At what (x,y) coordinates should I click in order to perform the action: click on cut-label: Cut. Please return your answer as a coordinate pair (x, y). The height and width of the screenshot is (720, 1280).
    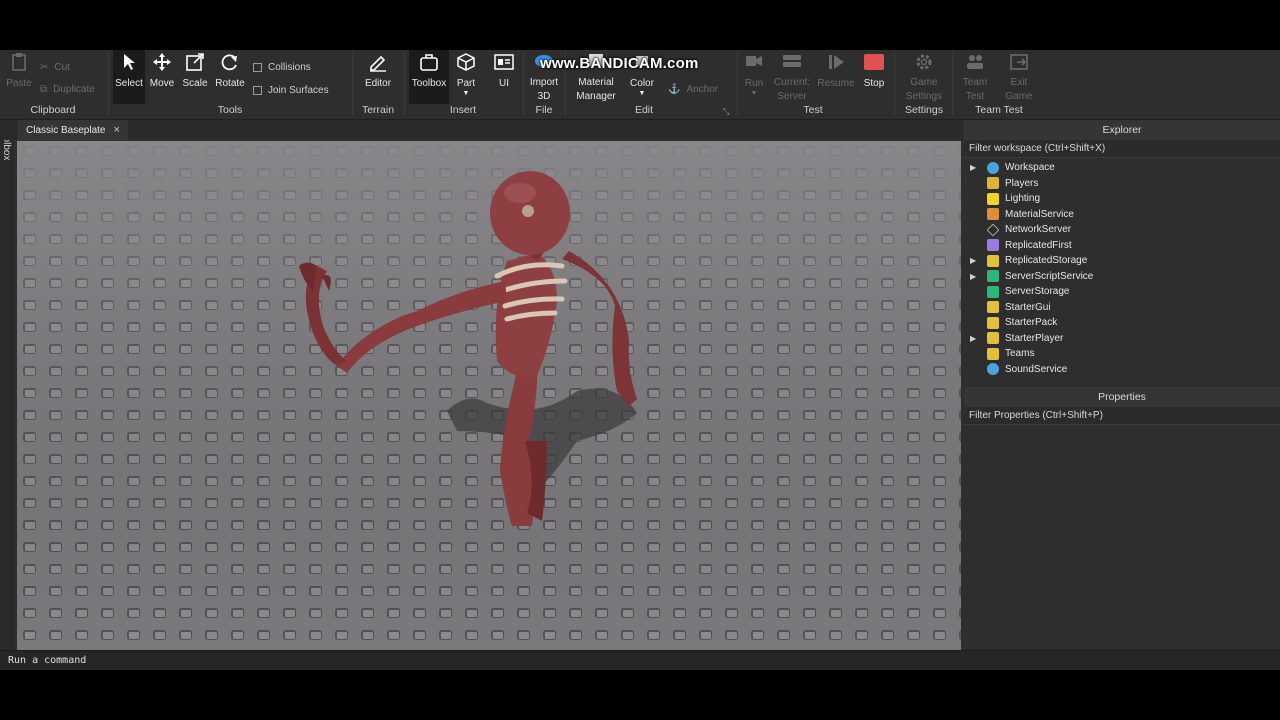
    Looking at the image, I should click on (62, 67).